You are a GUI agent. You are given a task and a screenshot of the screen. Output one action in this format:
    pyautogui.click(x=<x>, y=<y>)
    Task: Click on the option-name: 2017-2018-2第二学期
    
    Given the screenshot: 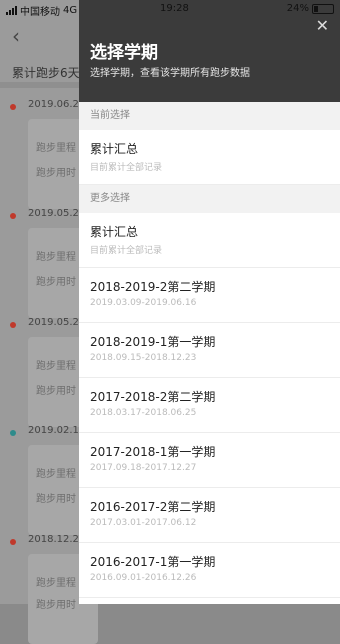 What is the action you would take?
    pyautogui.click(x=153, y=397)
    